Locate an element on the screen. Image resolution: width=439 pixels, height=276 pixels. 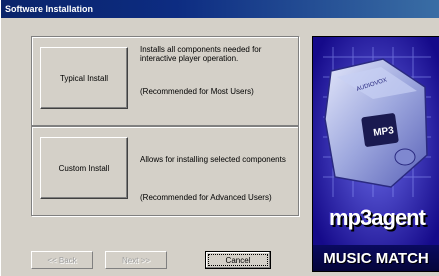
custom-recommendation: (Recommended for Advanced Users) is located at coordinates (206, 197).